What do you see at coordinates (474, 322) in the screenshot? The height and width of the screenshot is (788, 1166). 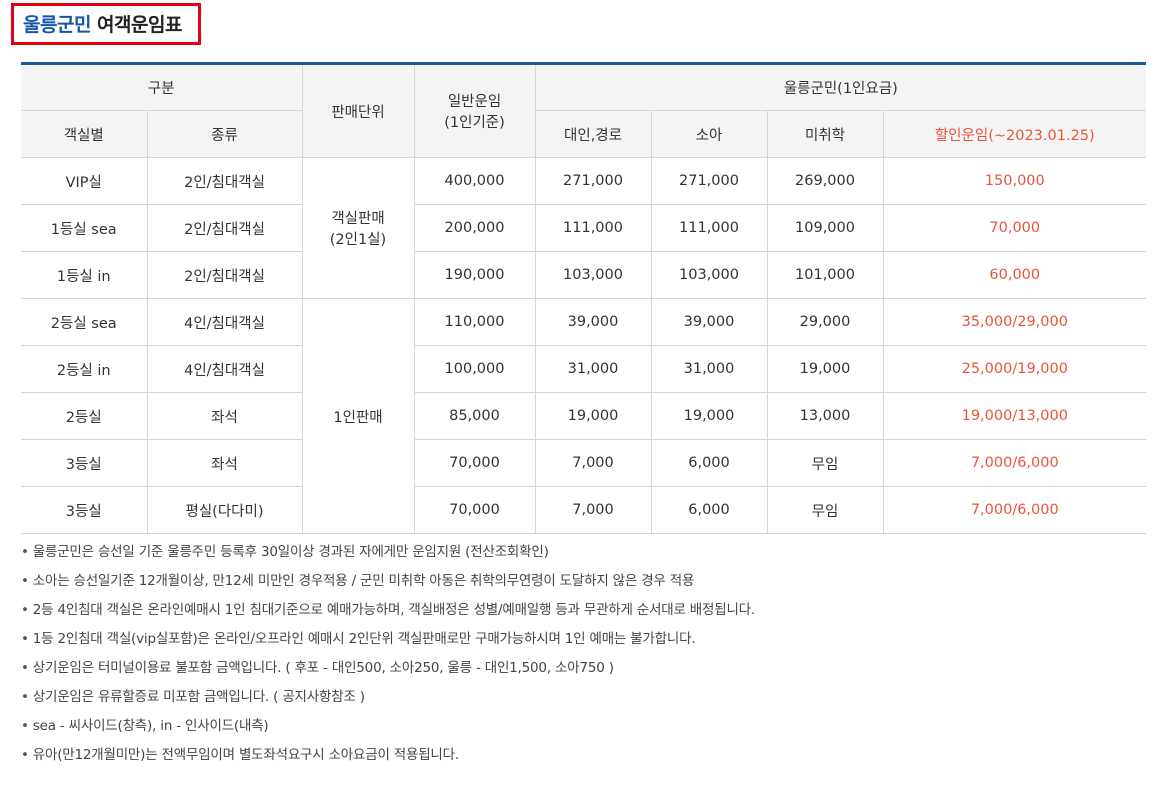 I see `cell-regular: 110,000` at bounding box center [474, 322].